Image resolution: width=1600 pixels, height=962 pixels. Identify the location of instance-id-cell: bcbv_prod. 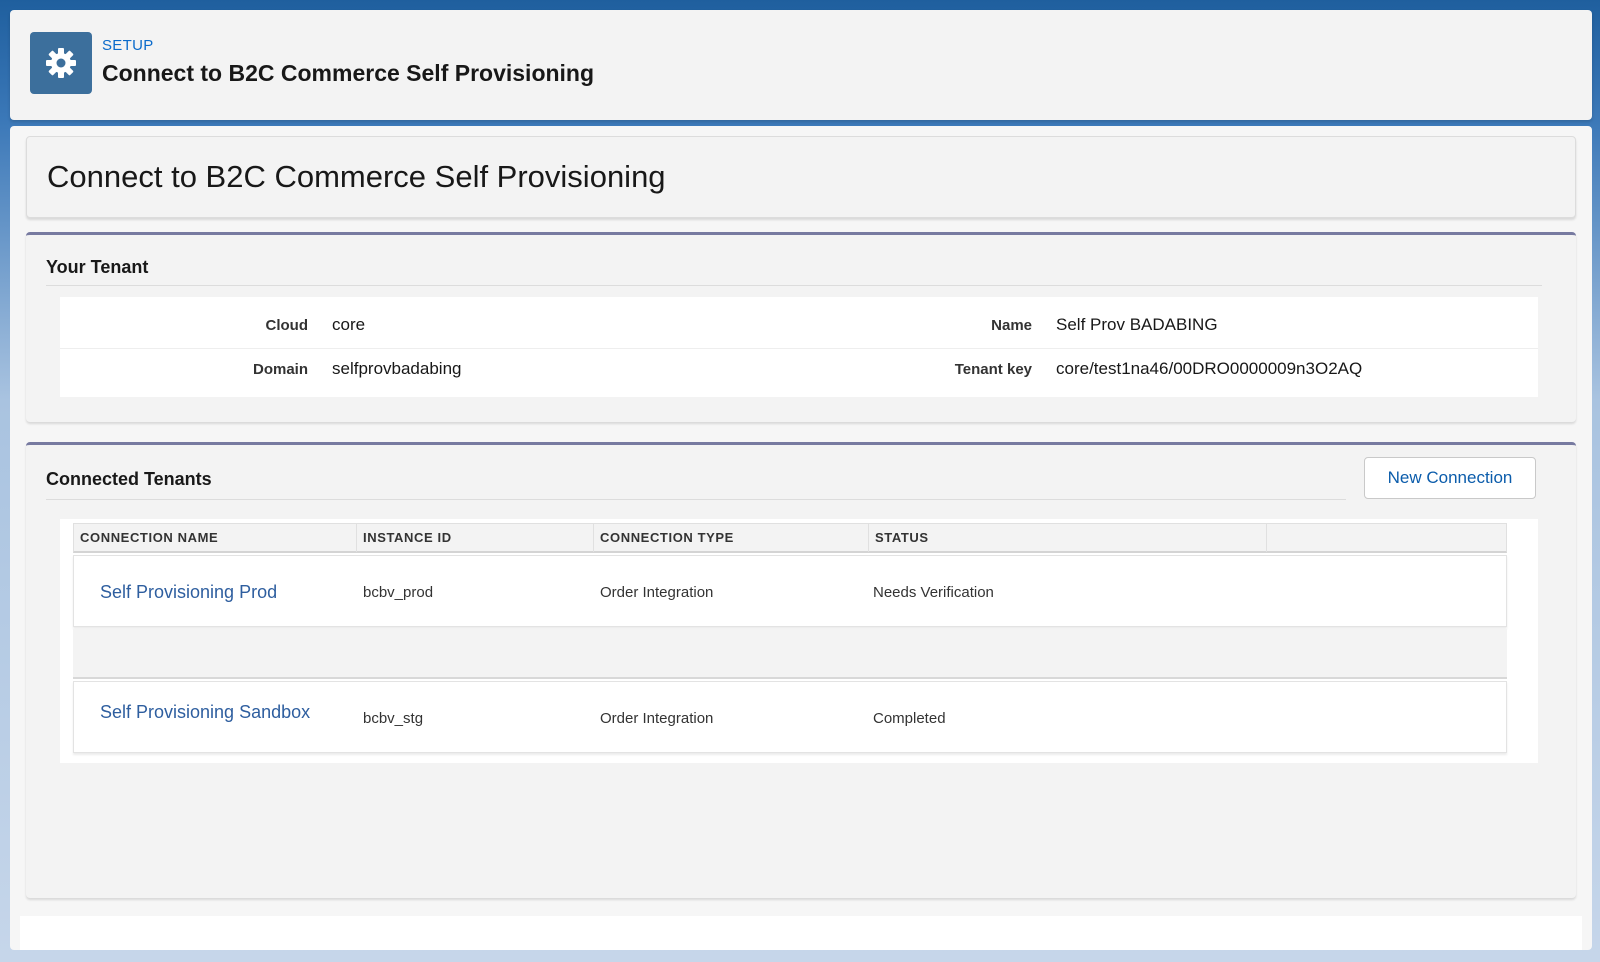
(398, 592).